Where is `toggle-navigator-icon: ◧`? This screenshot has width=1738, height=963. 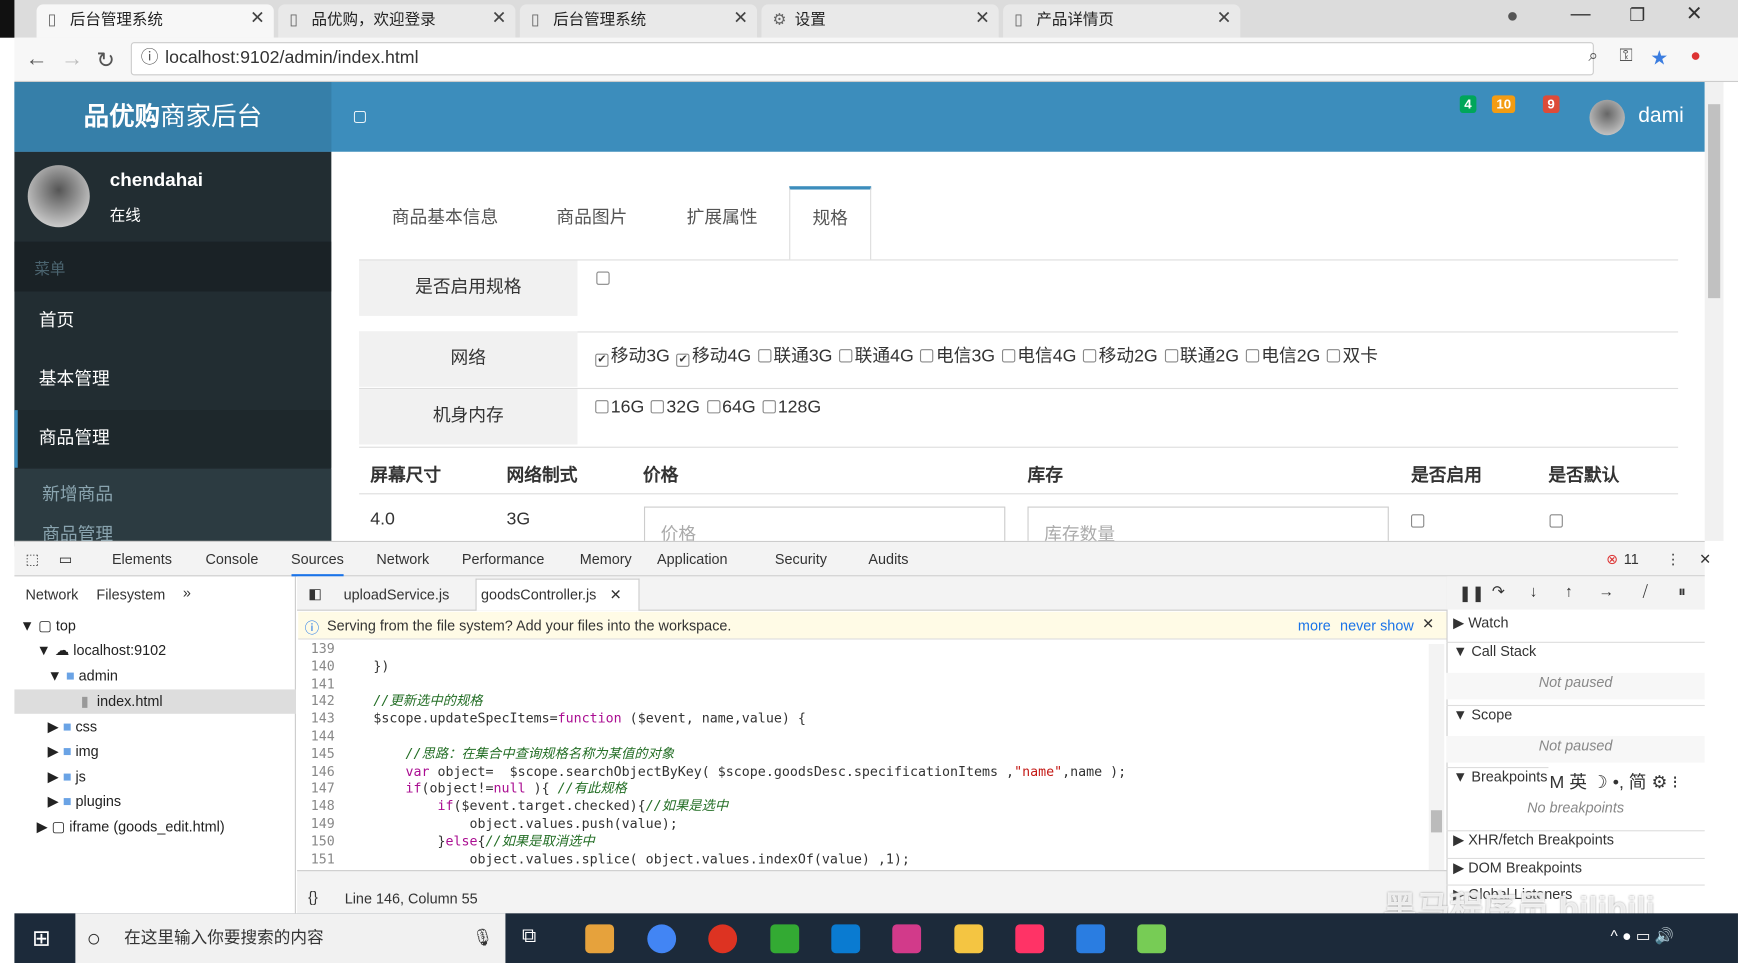 toggle-navigator-icon: ◧ is located at coordinates (315, 594).